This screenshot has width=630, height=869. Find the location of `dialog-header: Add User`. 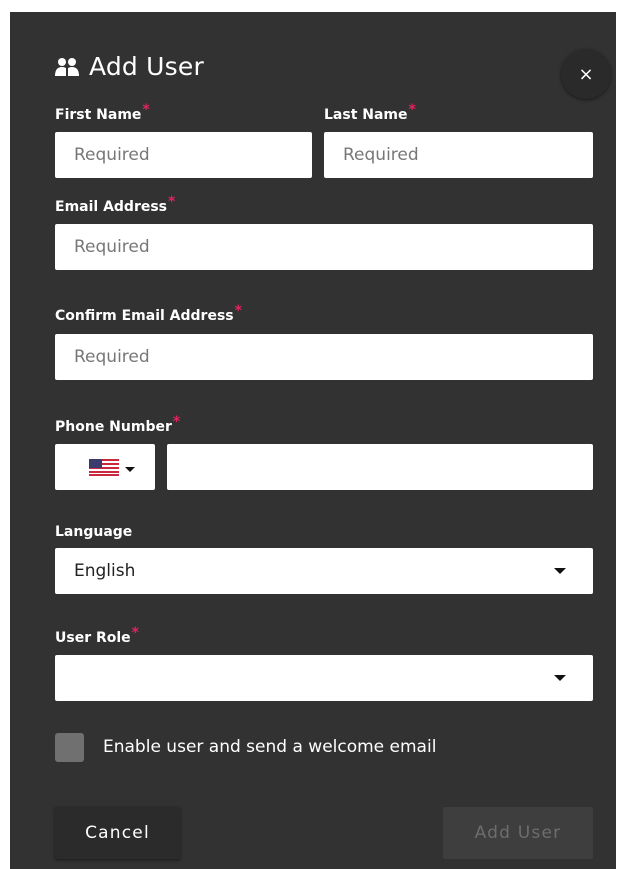

dialog-header: Add User is located at coordinates (129, 66).